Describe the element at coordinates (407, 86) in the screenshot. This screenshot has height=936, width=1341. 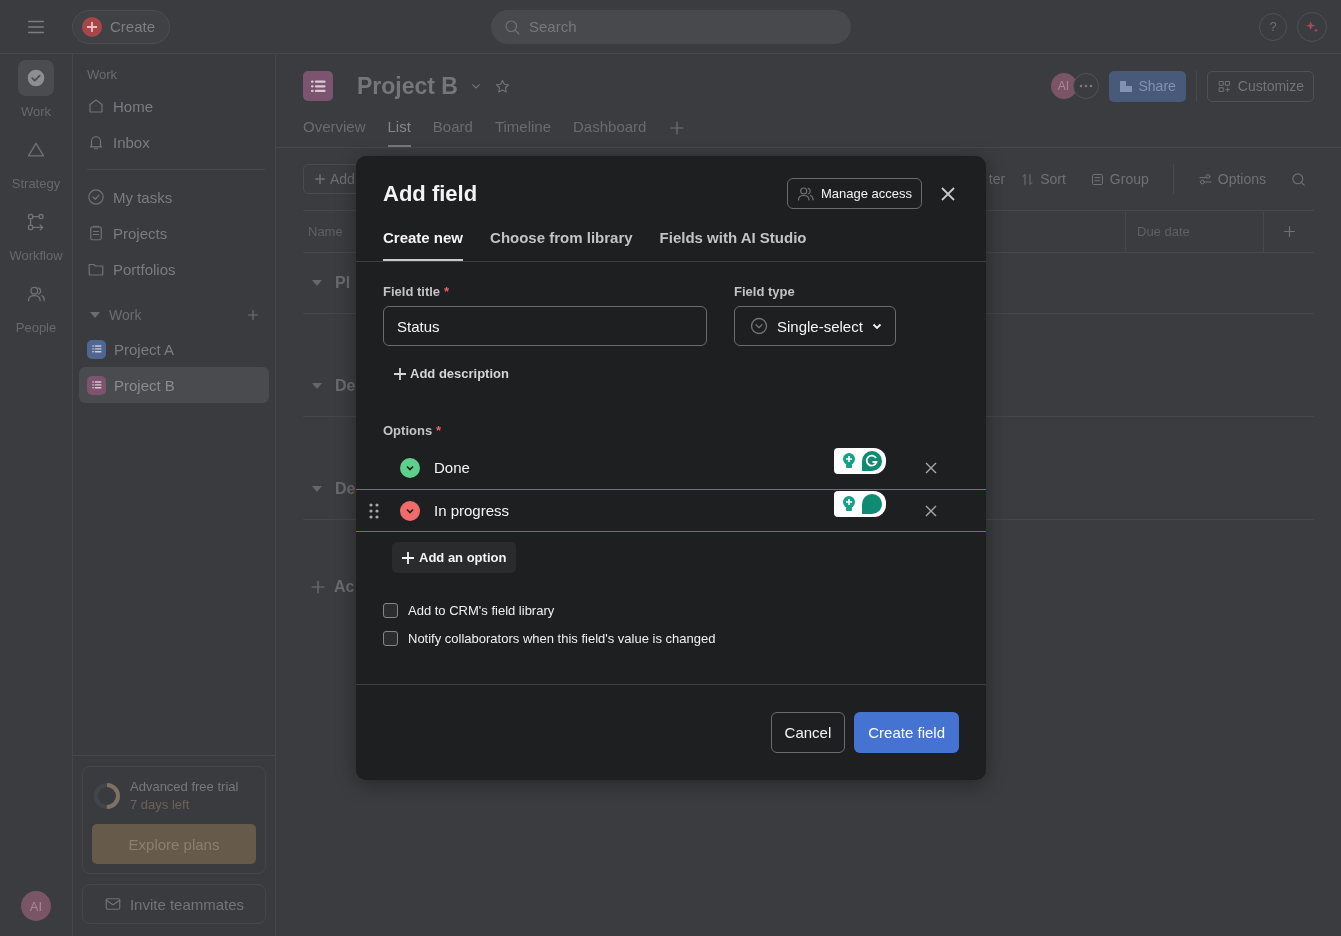
I see `project-title: Project B` at that location.